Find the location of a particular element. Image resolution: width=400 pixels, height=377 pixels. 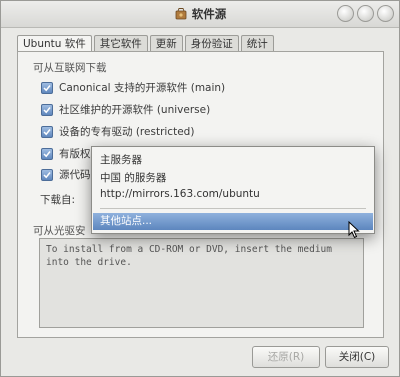

close-window-button is located at coordinates (385, 13).